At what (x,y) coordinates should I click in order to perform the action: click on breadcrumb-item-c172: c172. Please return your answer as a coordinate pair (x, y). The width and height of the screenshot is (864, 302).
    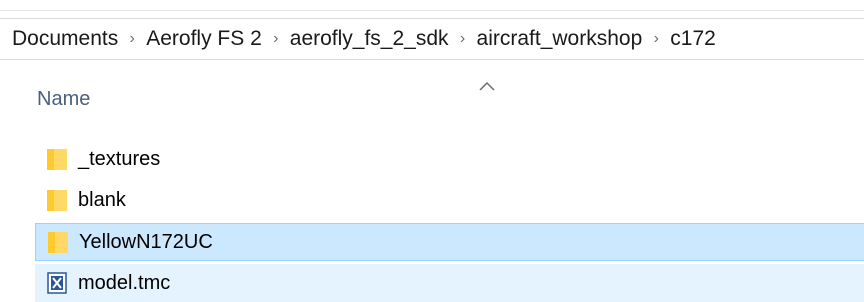
    Looking at the image, I should click on (693, 39).